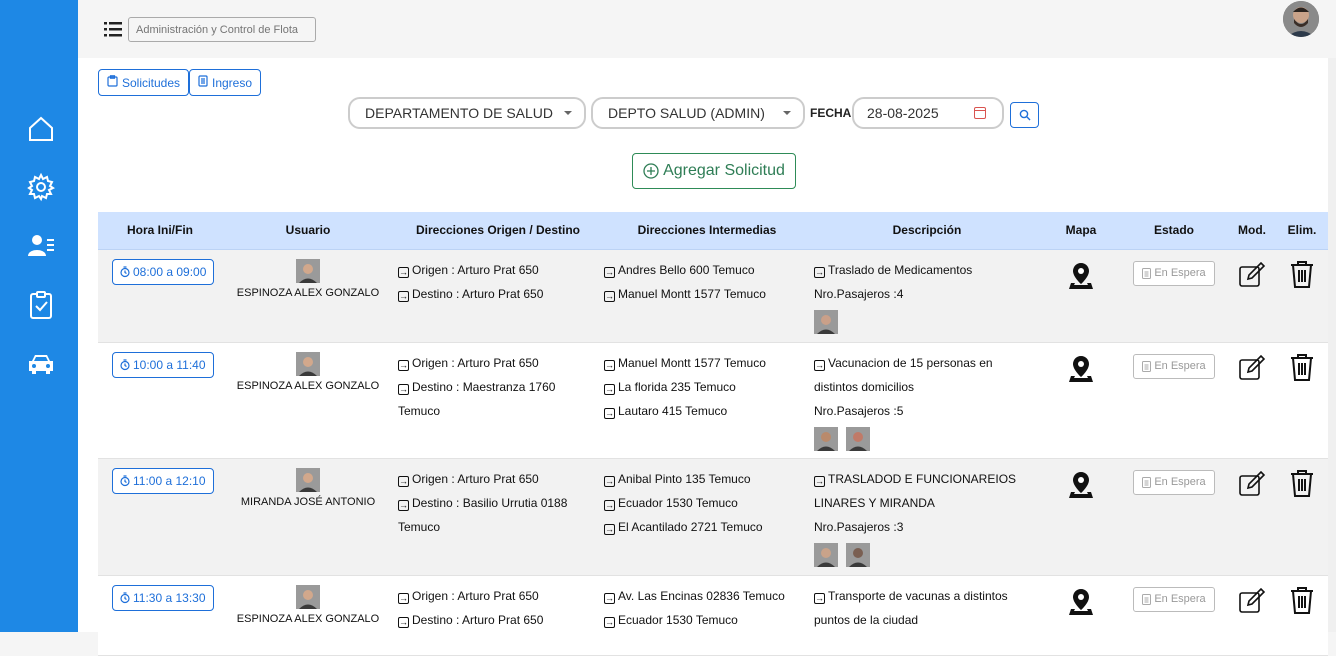  I want to click on solicitudes-button: Solicitudes, so click(144, 82).